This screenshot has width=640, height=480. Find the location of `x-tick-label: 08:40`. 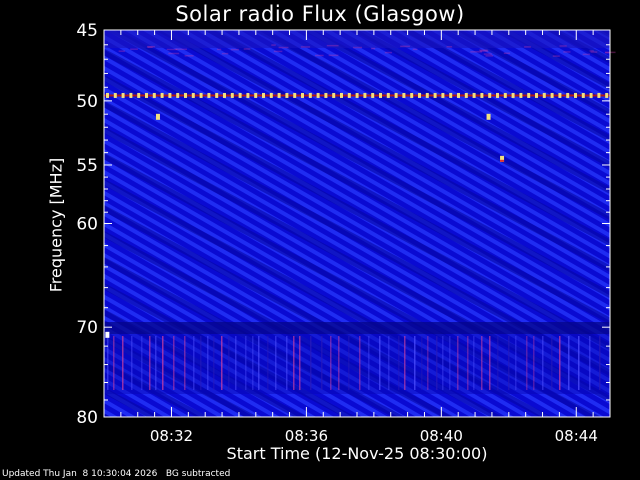

x-tick-label: 08:40 is located at coordinates (441, 436).